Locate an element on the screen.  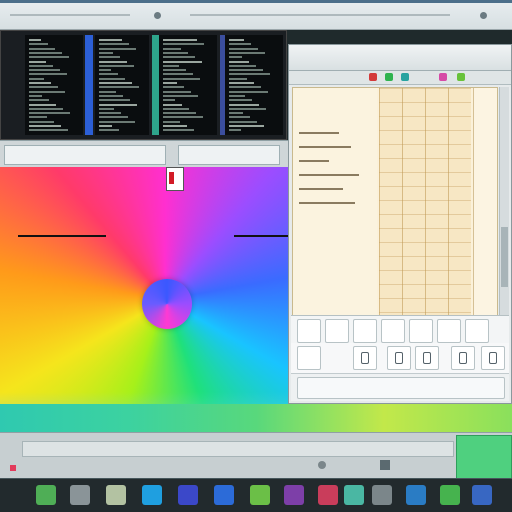
pane-selection-bar is located at coordinates (89, 85).